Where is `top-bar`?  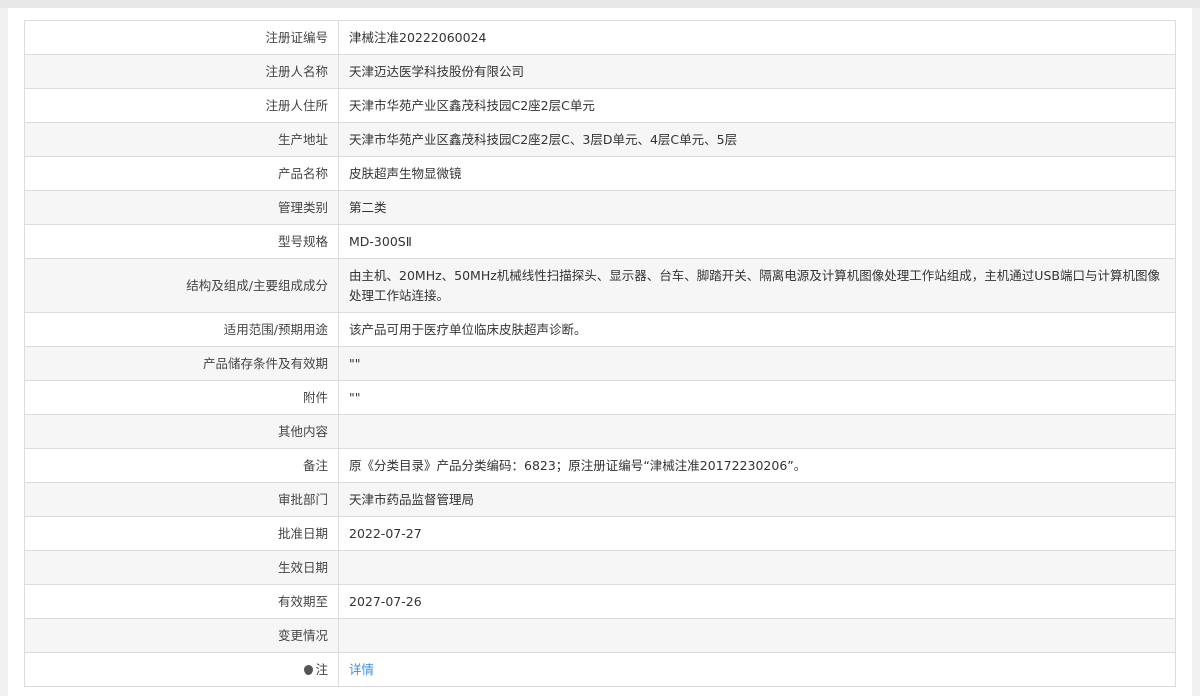
top-bar is located at coordinates (600, 4).